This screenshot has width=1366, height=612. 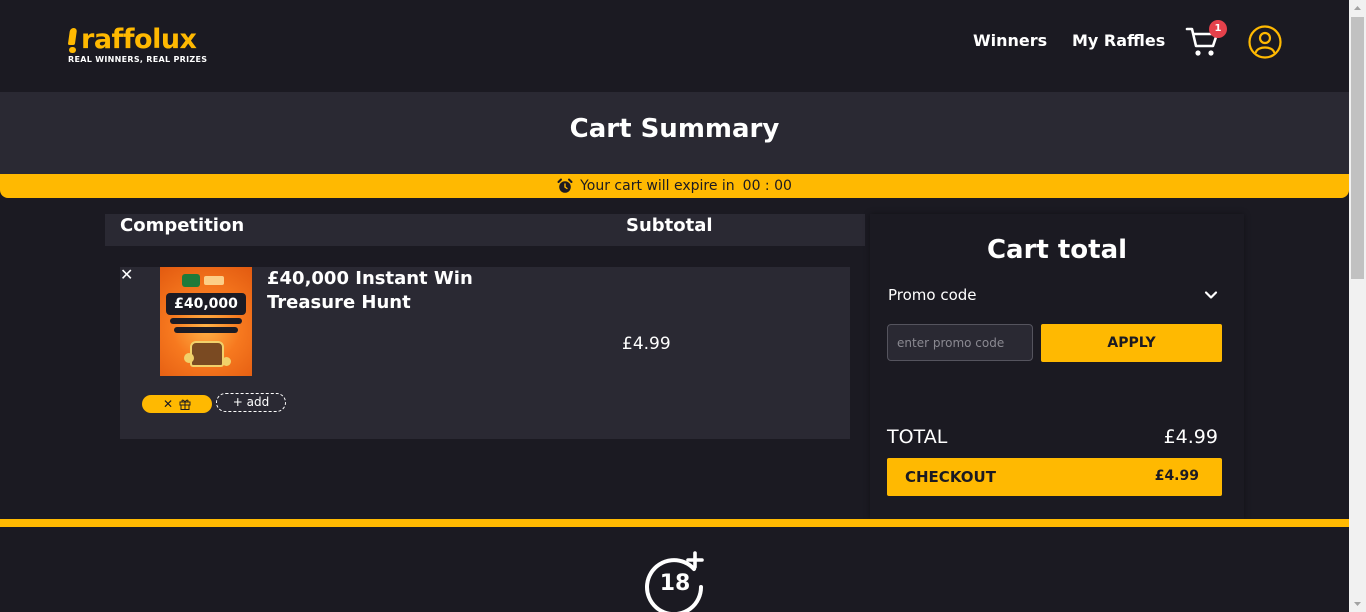 I want to click on promo-code-toggle: Promo code, so click(x=1054, y=297).